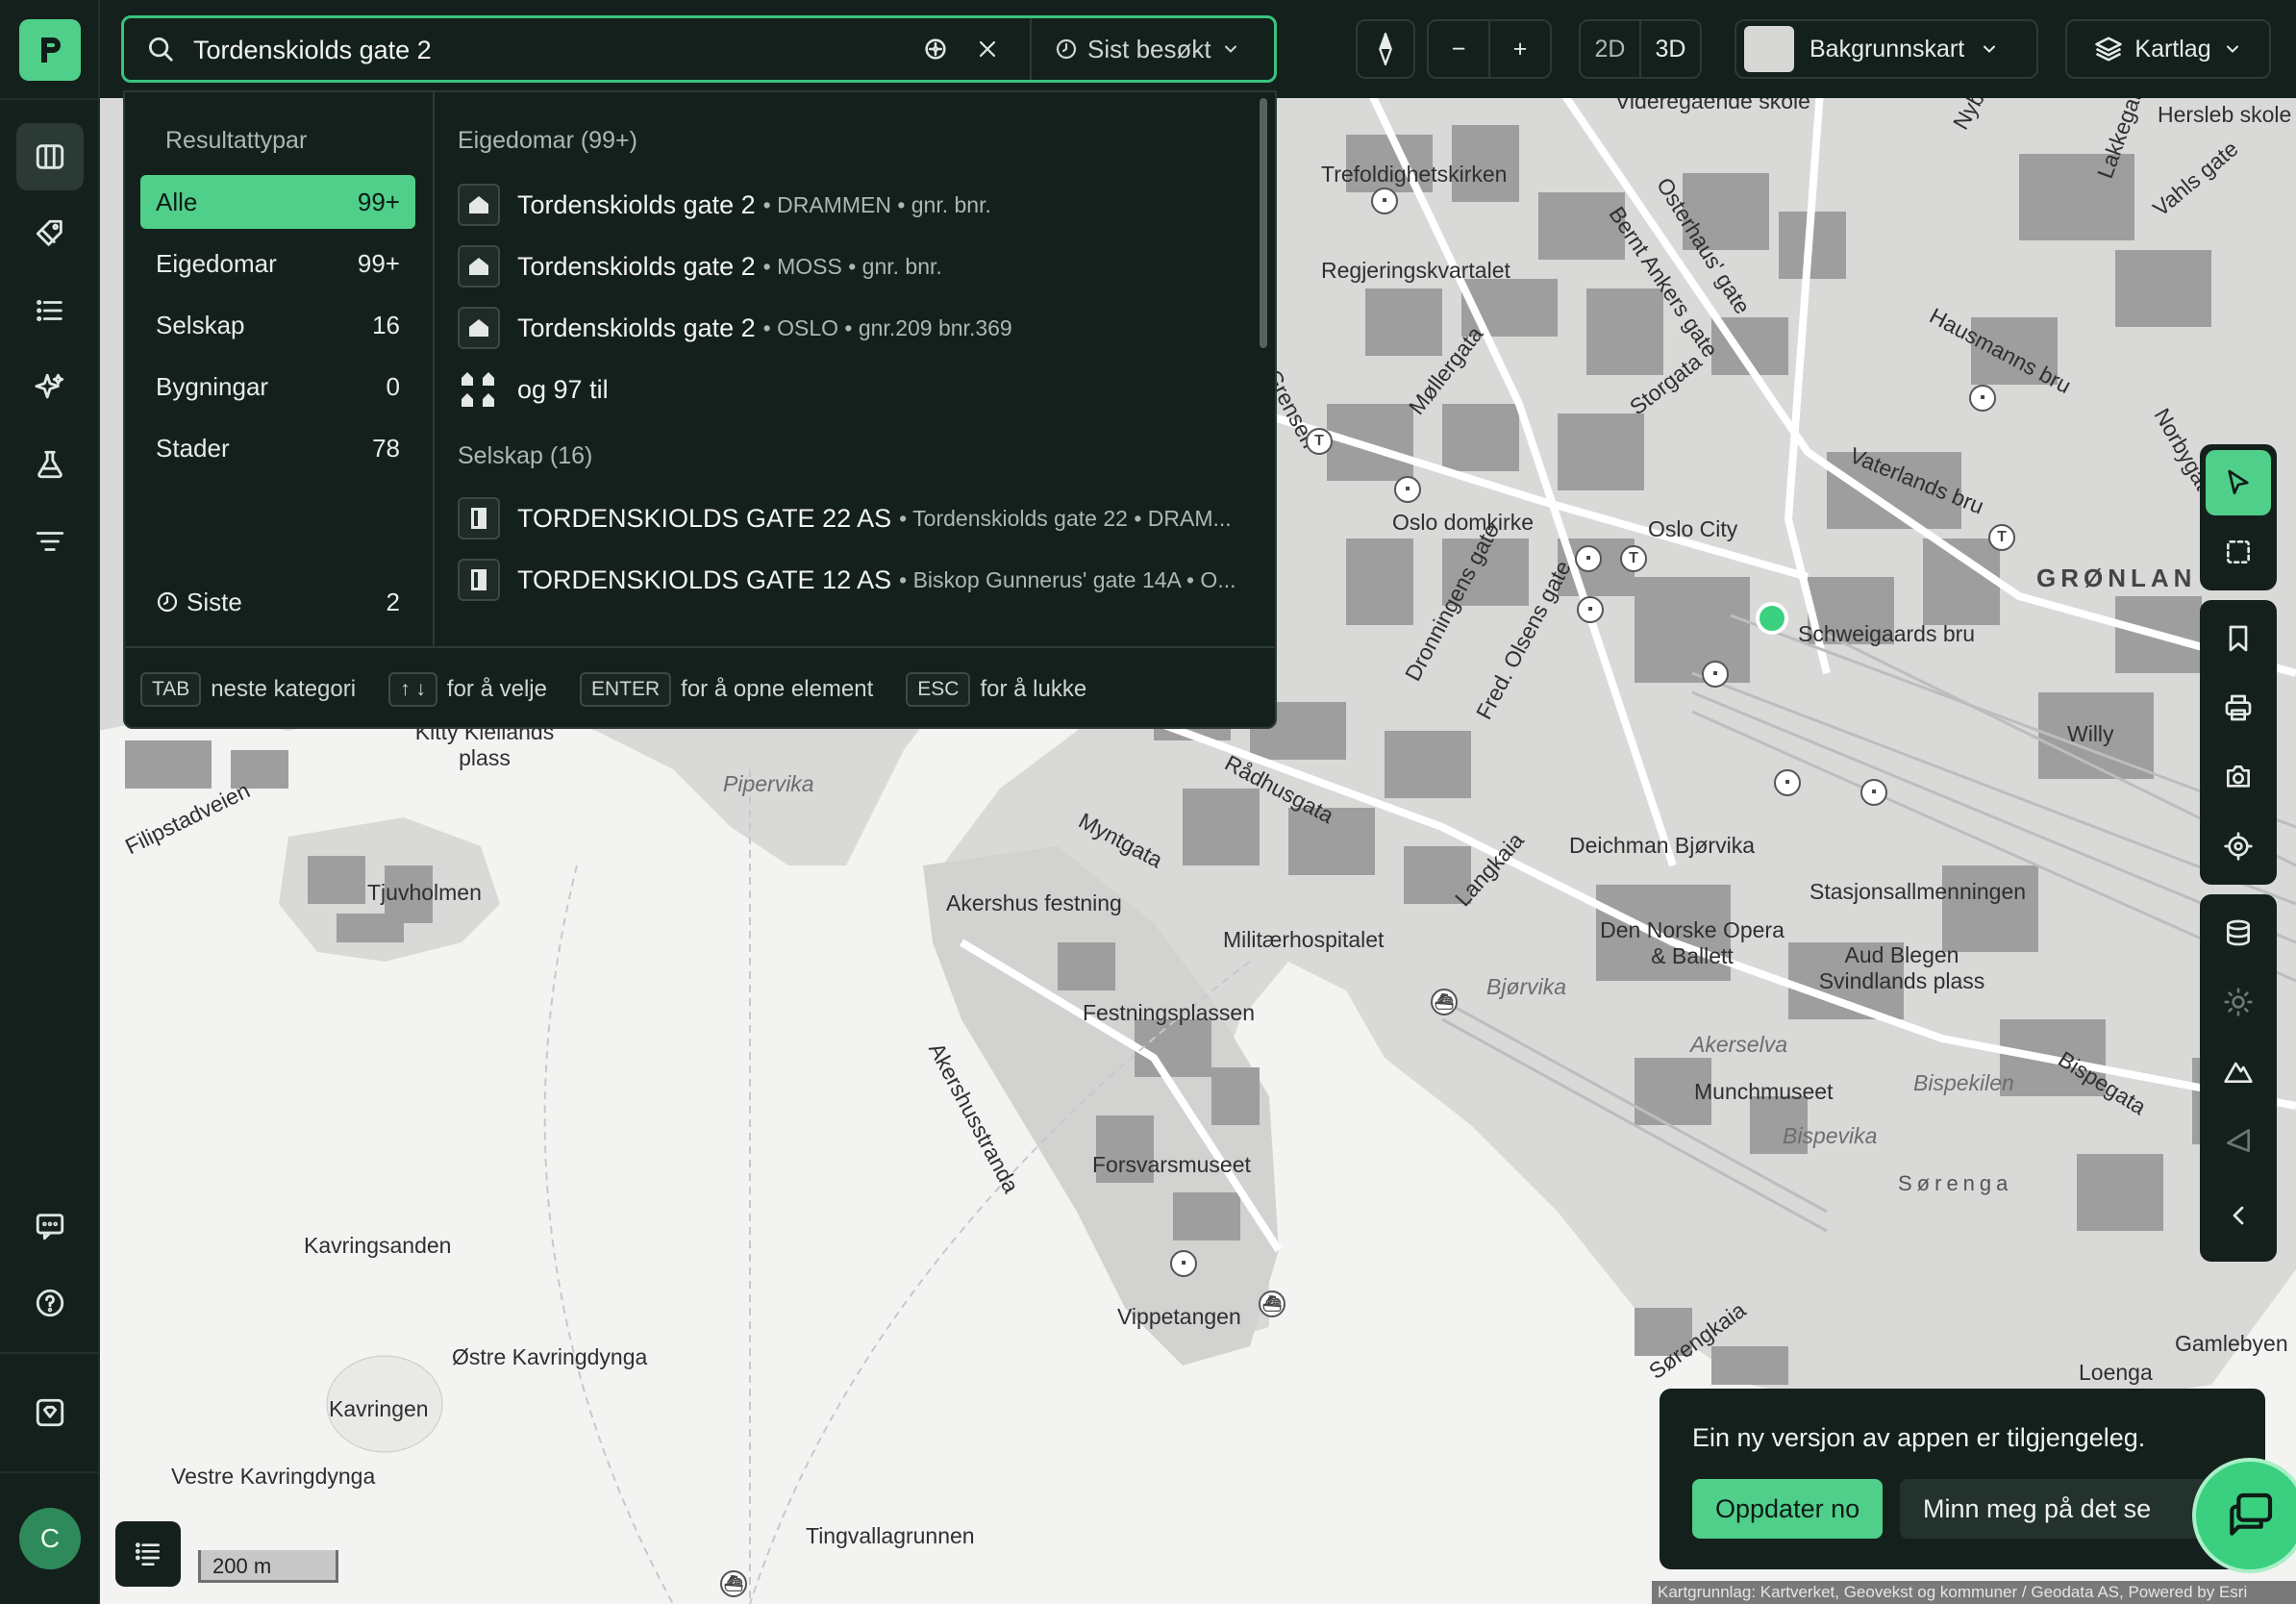 This screenshot has height=1604, width=2296. I want to click on legend-button, so click(148, 1554).